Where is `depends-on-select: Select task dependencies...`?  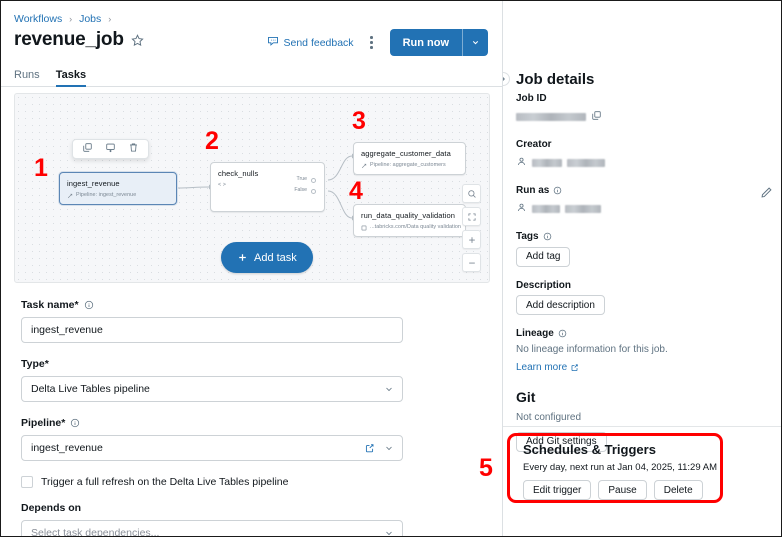 depends-on-select: Select task dependencies... is located at coordinates (212, 528).